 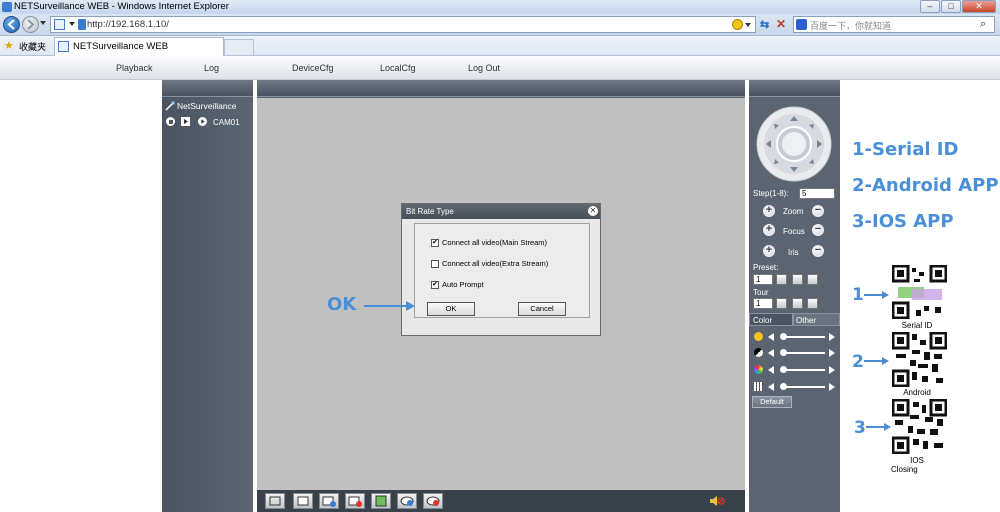 I want to click on saturation-slider, so click(x=803, y=370).